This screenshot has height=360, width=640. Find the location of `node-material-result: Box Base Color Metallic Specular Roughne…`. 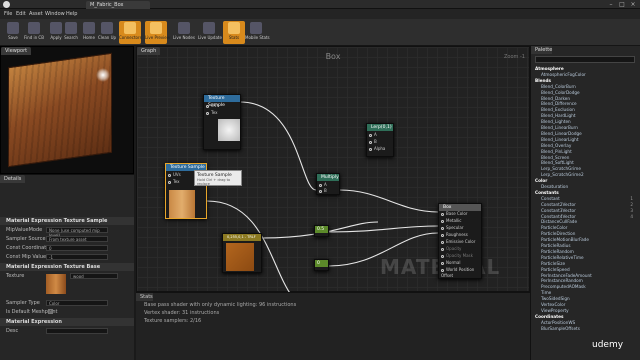

node-material-result: Box Base Color Metallic Specular Roughne… is located at coordinates (460, 241).